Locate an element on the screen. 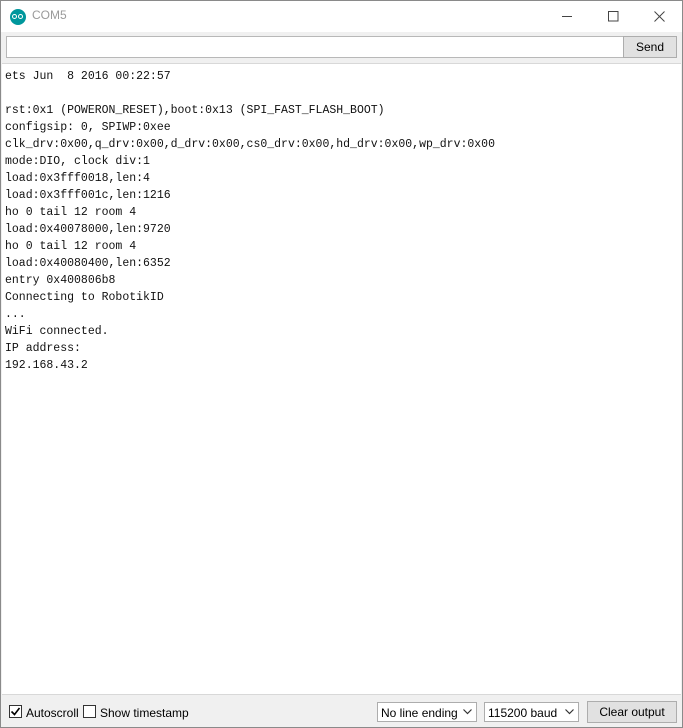  console-line: load:0x3fff001c,len:1216 is located at coordinates (88, 195).